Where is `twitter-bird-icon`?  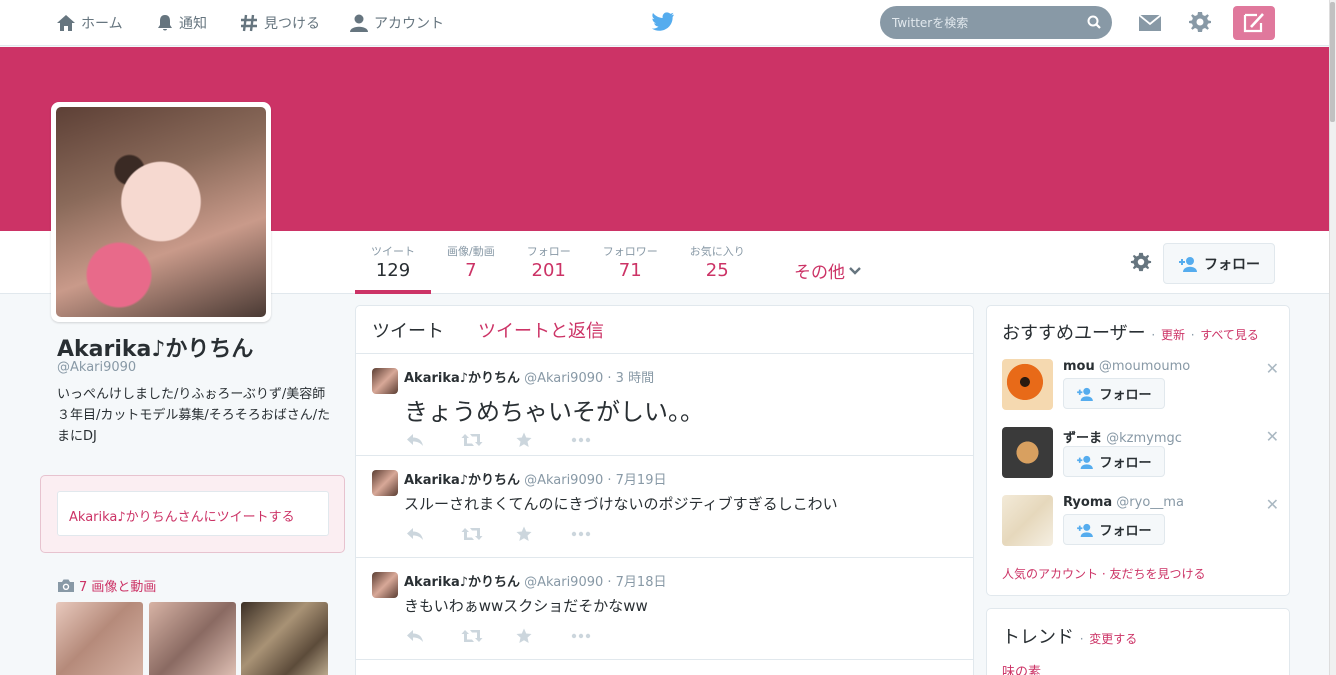 twitter-bird-icon is located at coordinates (663, 22).